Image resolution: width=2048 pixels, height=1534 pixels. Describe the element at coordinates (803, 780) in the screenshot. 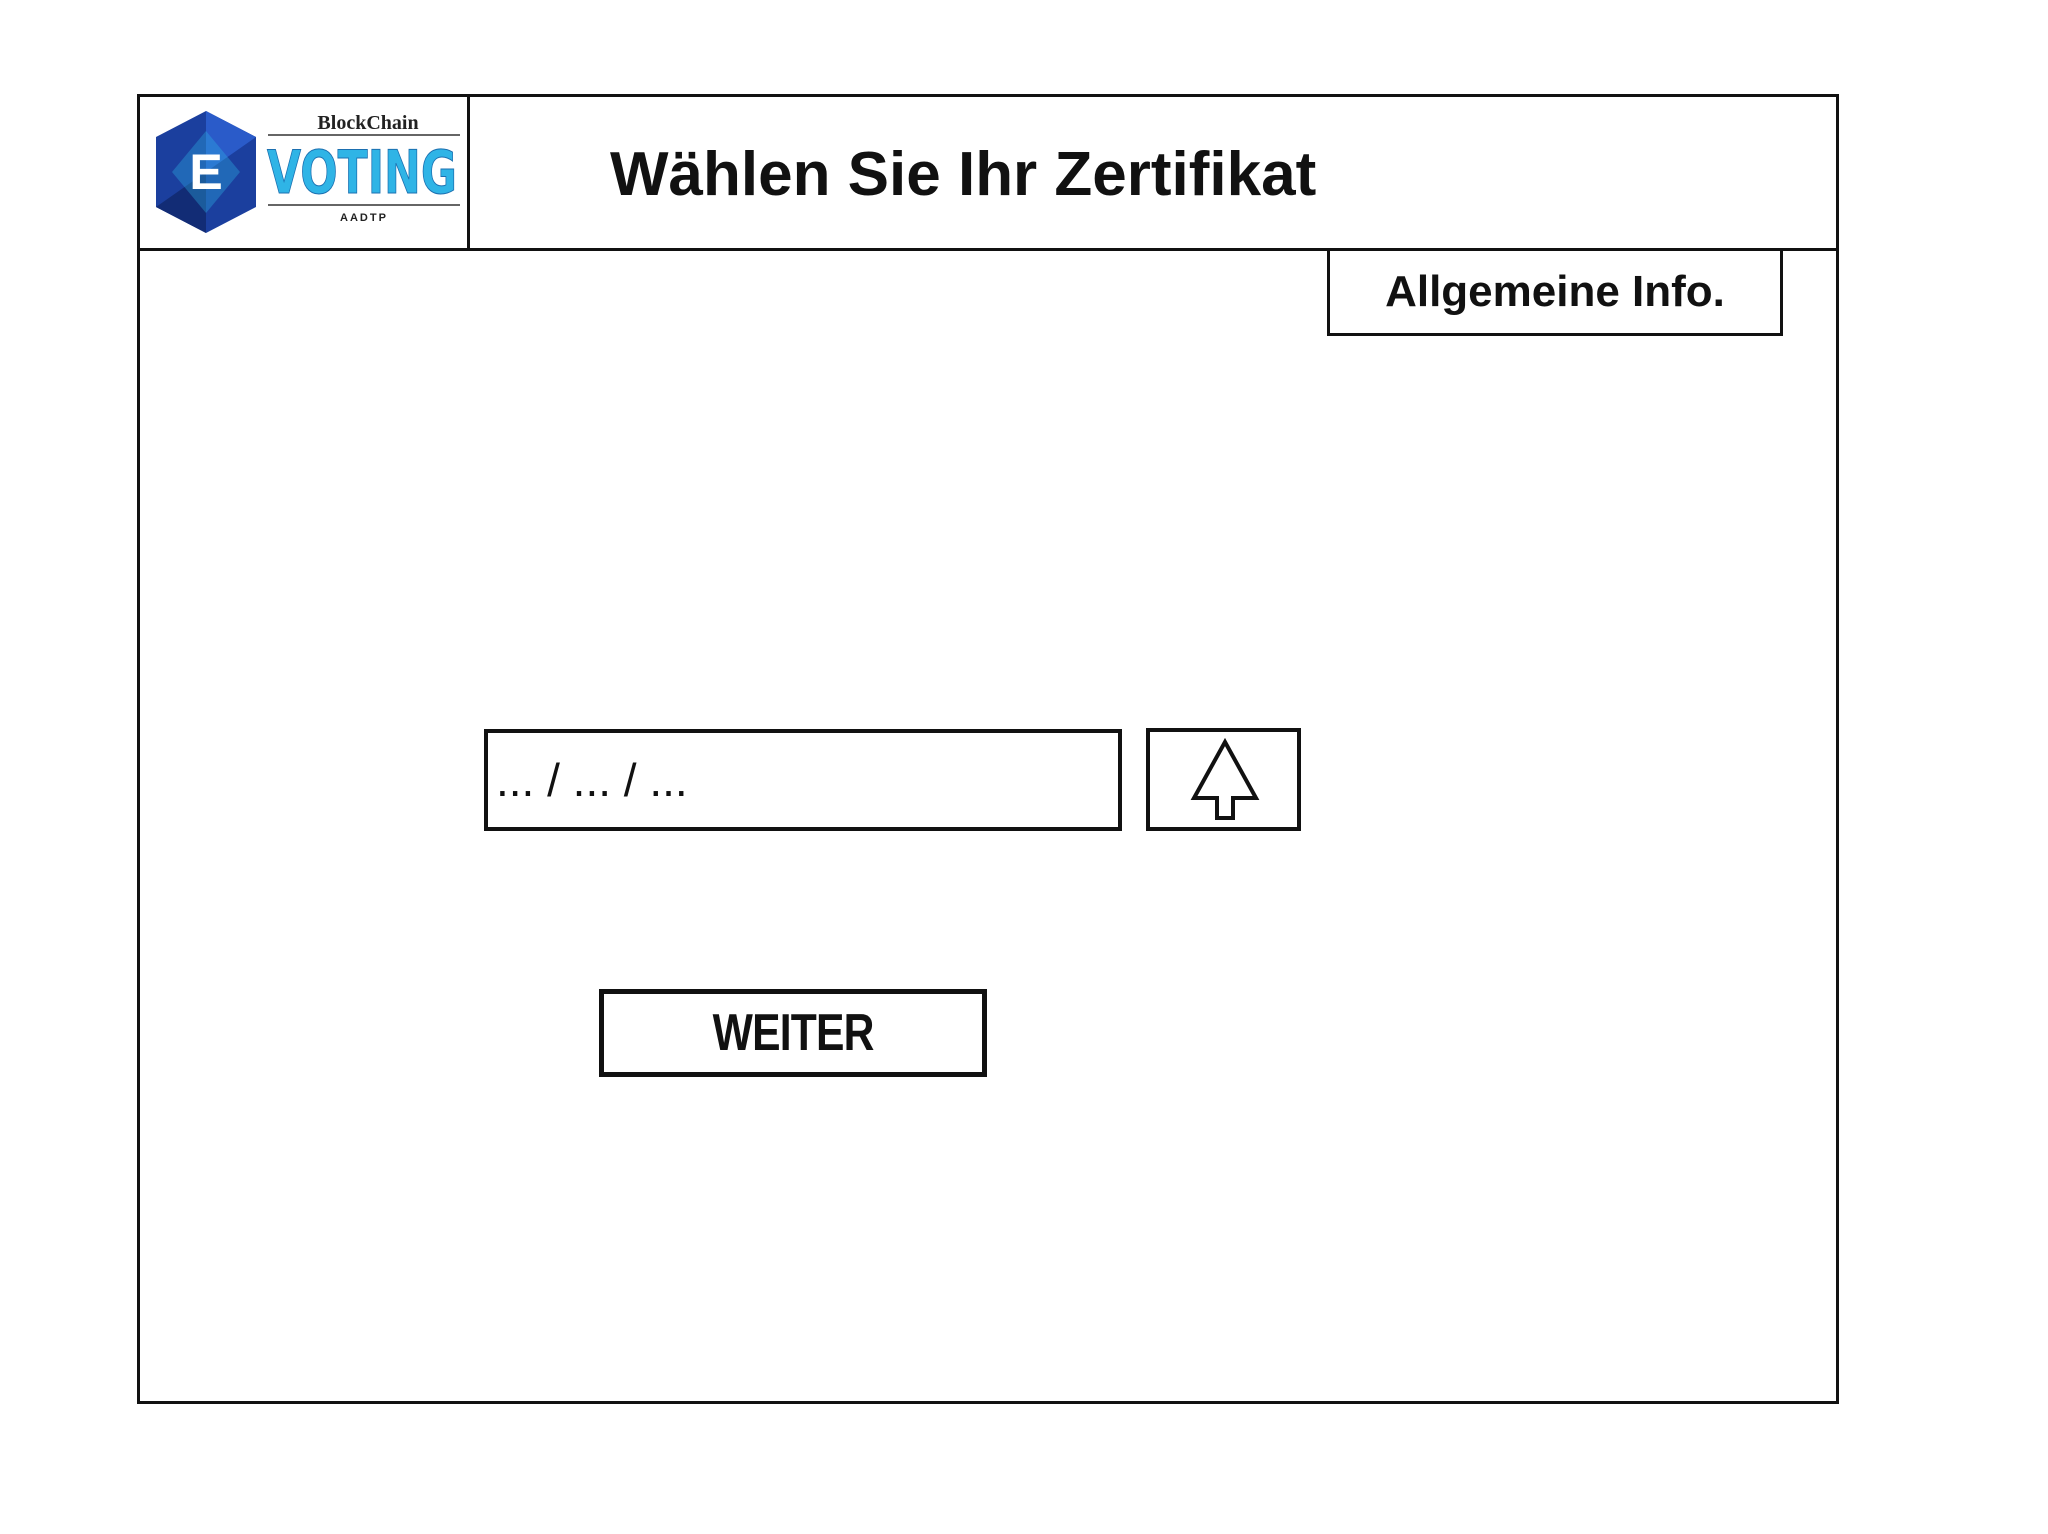

I see `certificate-path-input` at that location.